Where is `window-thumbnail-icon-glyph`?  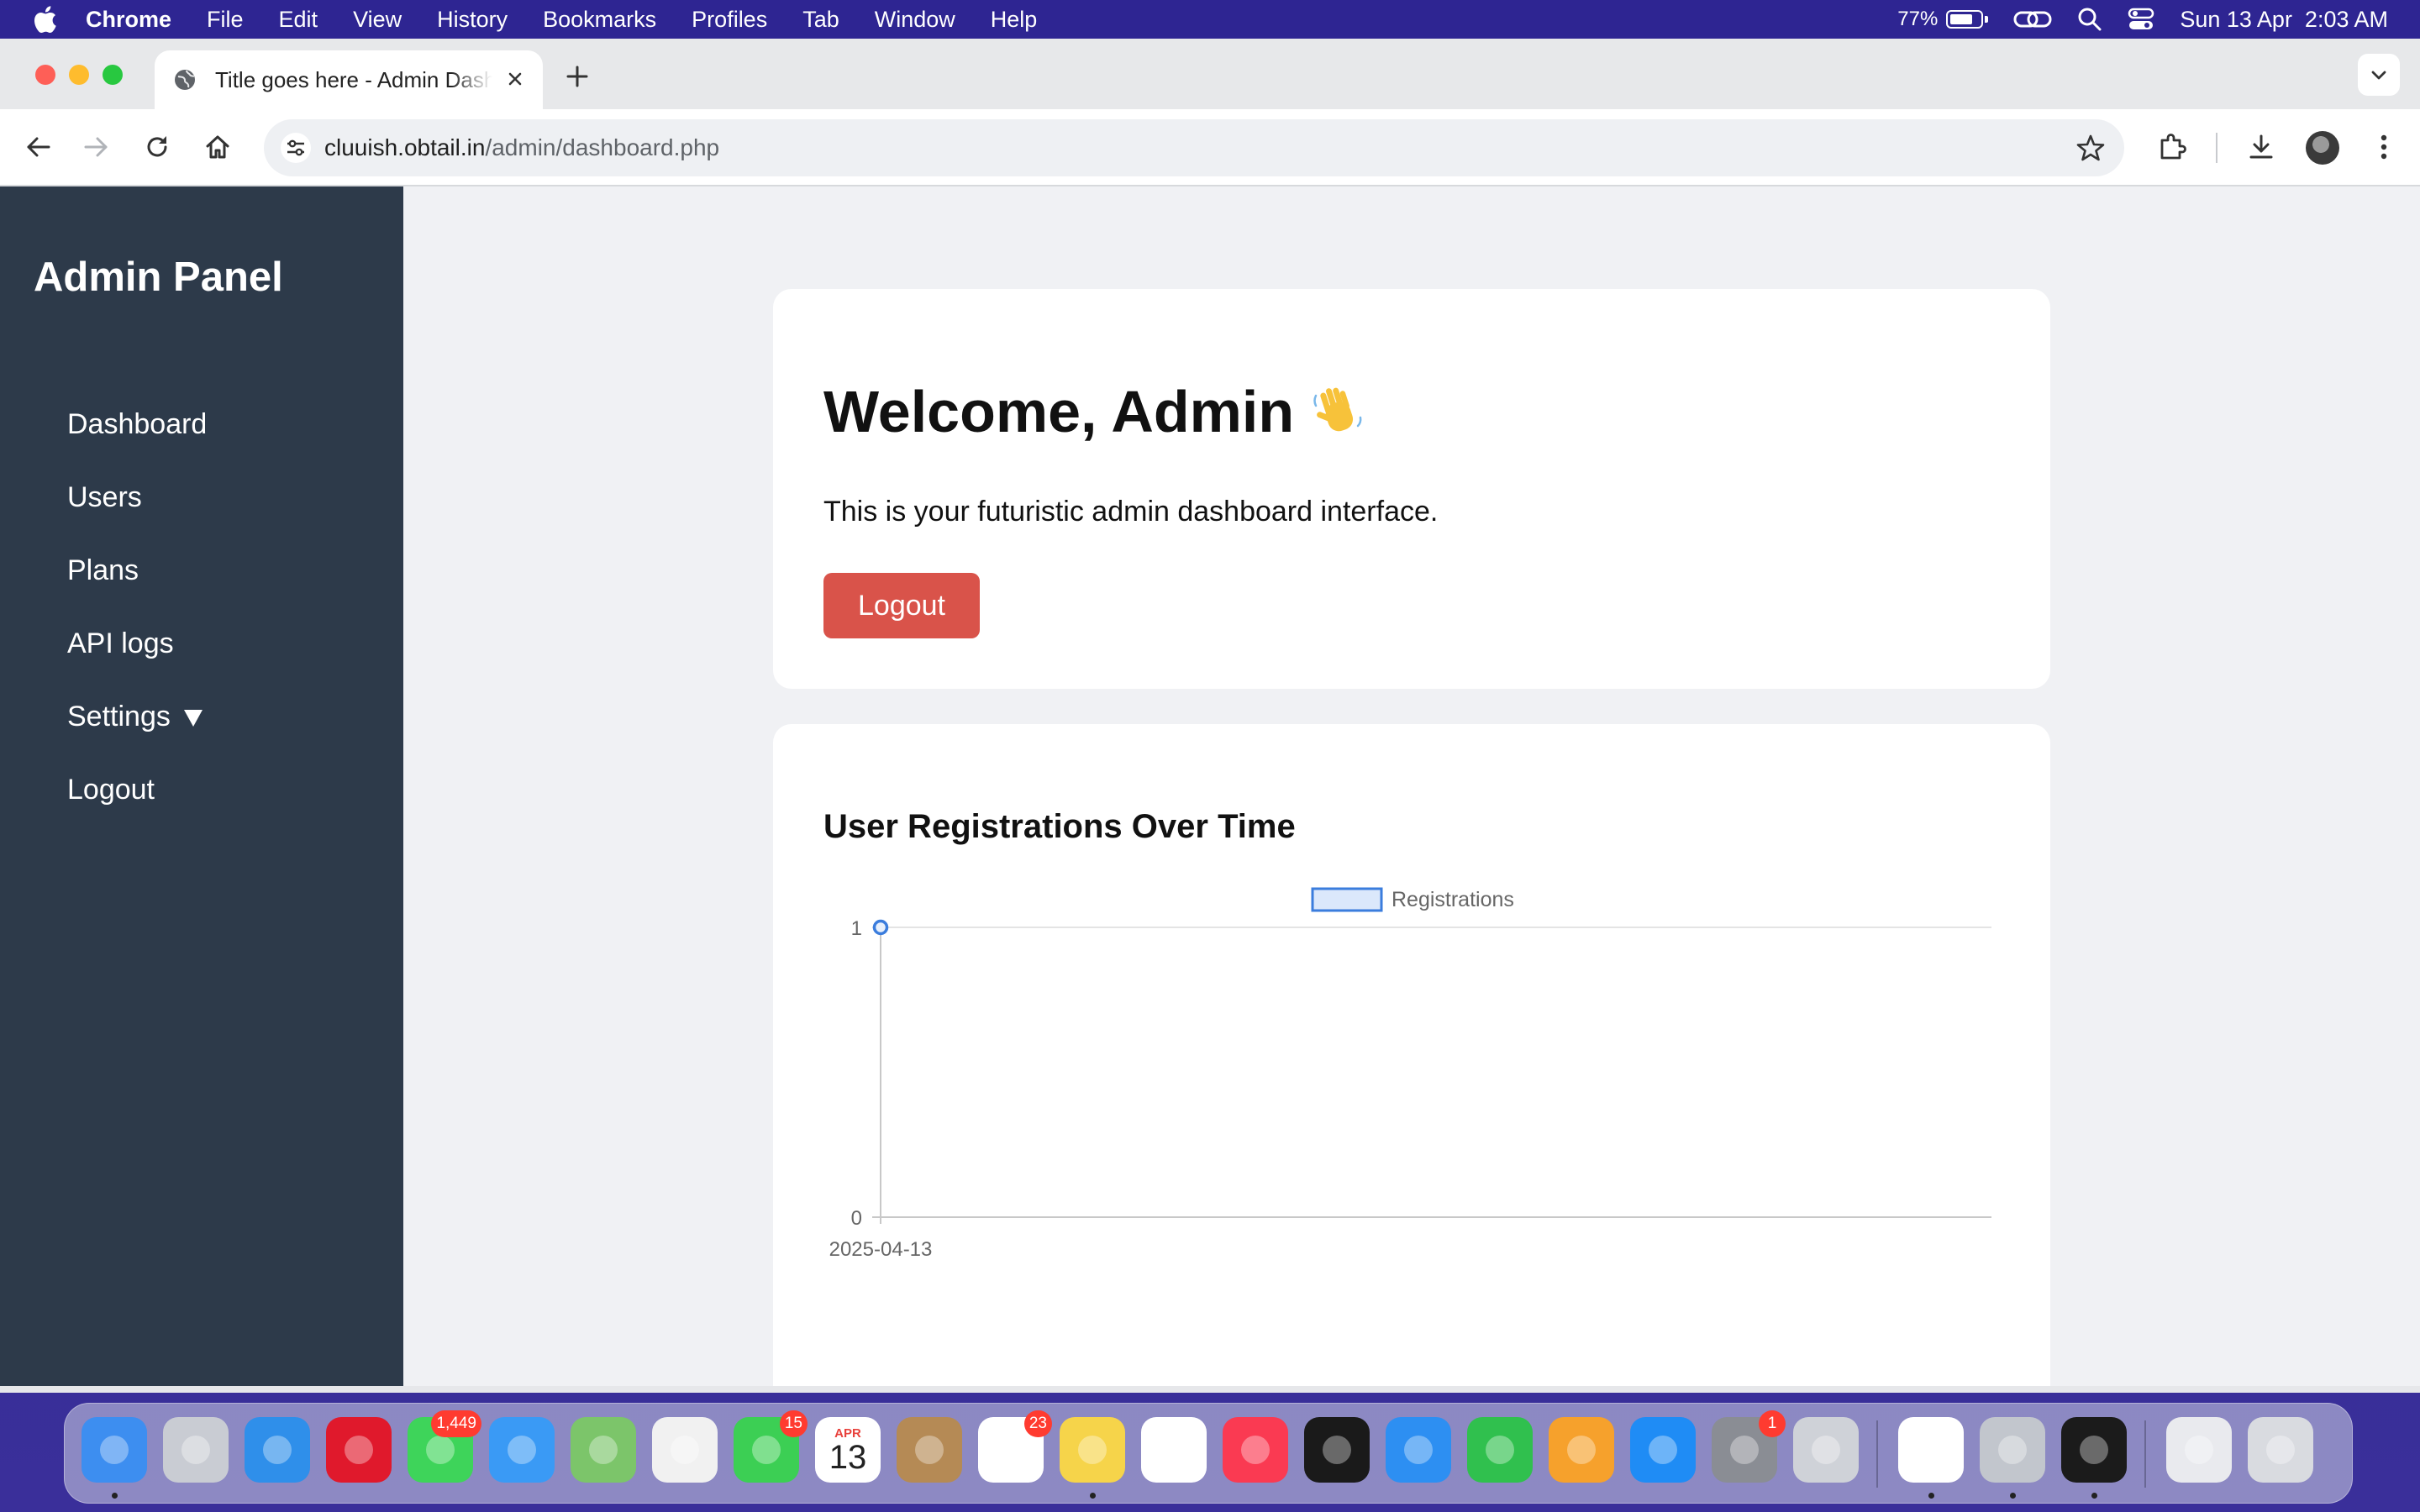 window-thumbnail-icon-glyph is located at coordinates (2199, 1450).